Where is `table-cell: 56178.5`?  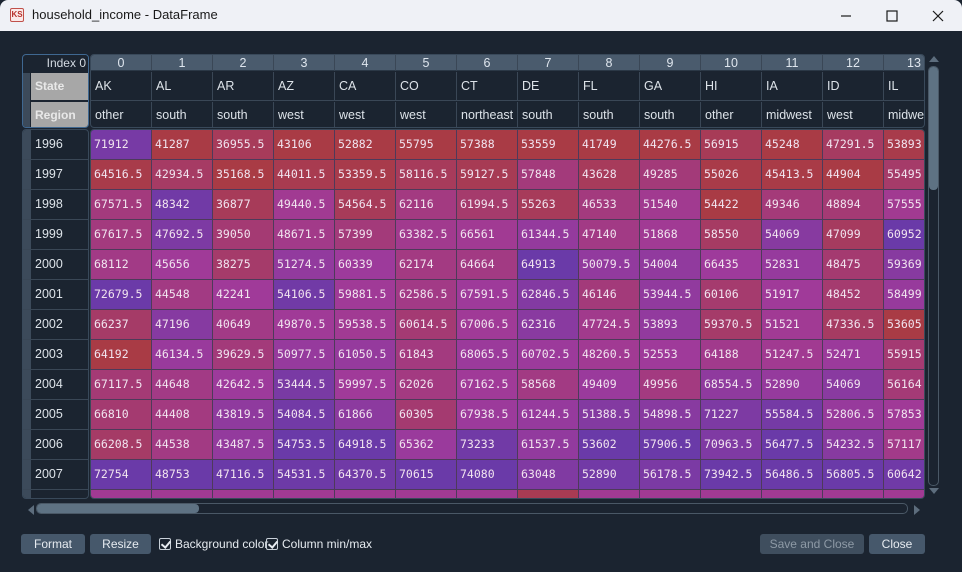
table-cell: 56178.5 is located at coordinates (670, 475).